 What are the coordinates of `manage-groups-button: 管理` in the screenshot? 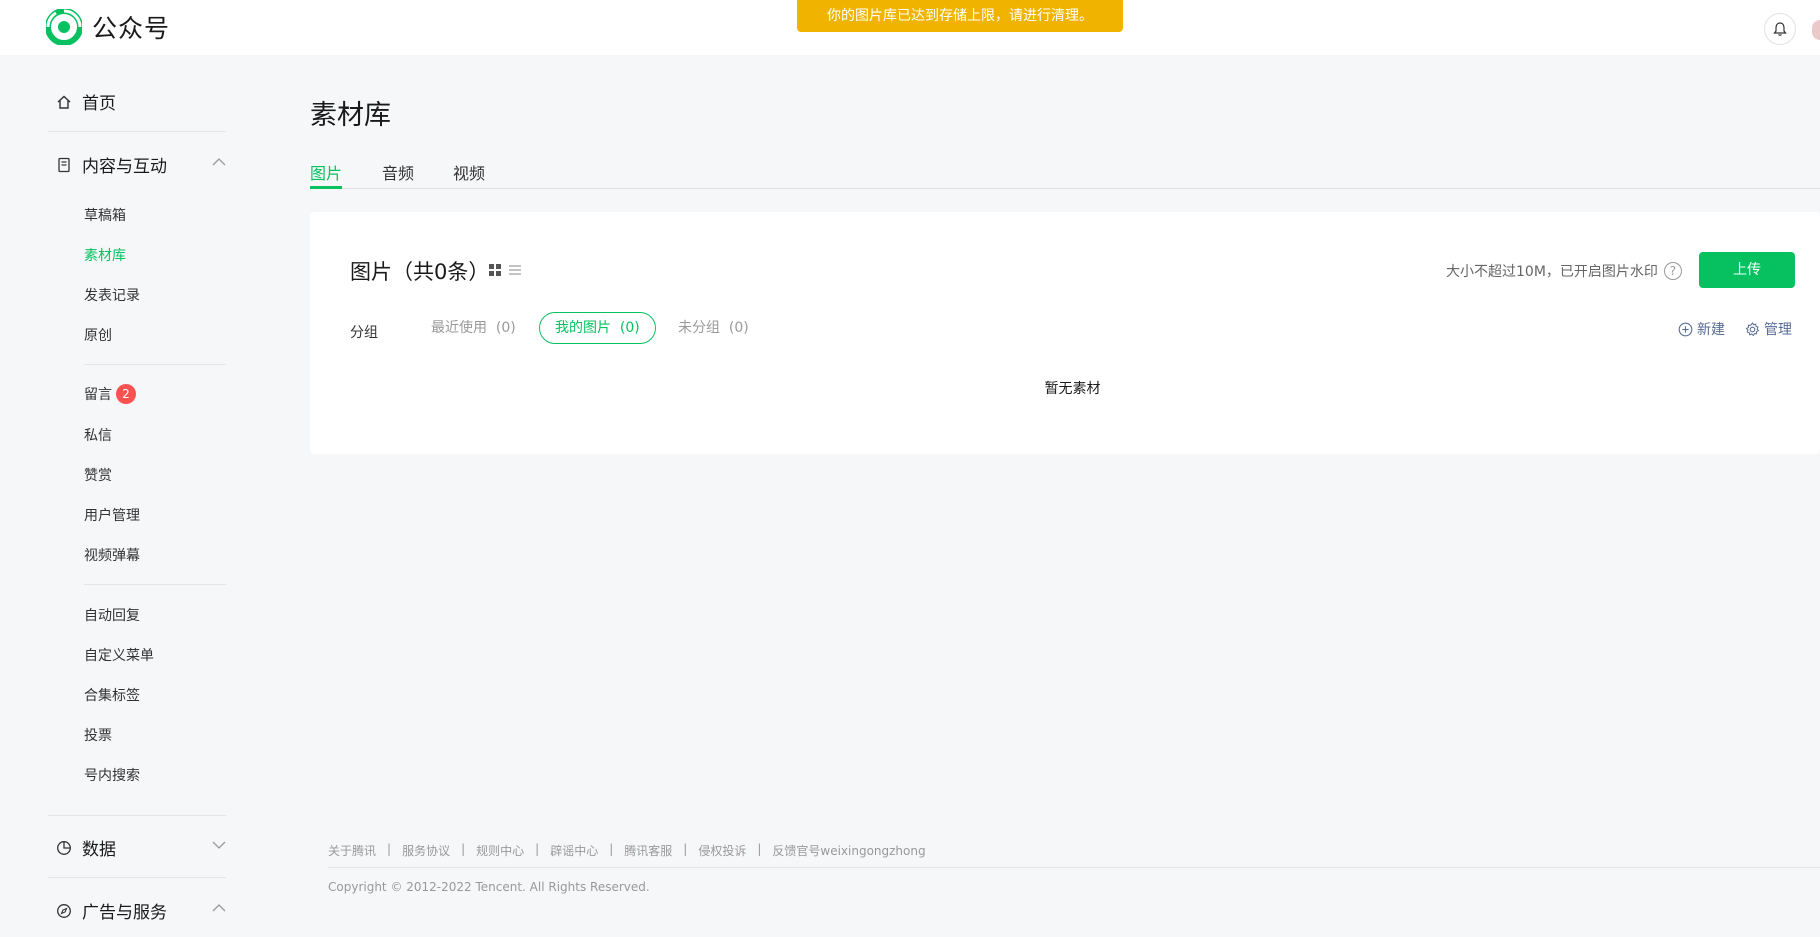 It's located at (1768, 329).